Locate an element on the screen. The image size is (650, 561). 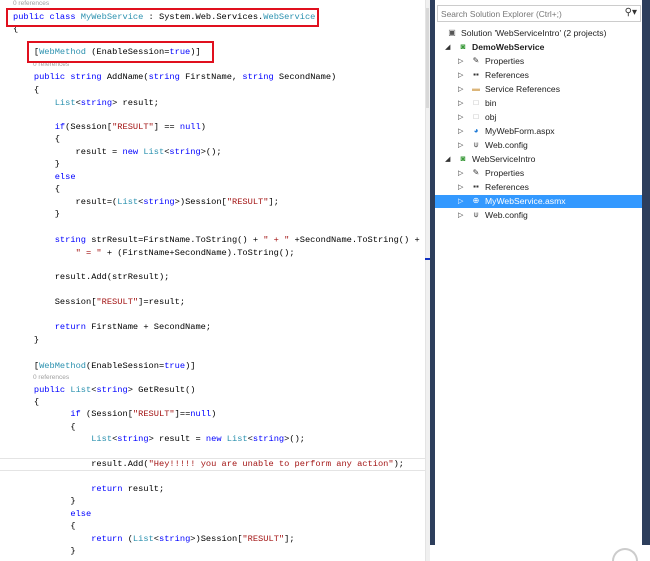
highlight-box-class is located at coordinates (162, 17).